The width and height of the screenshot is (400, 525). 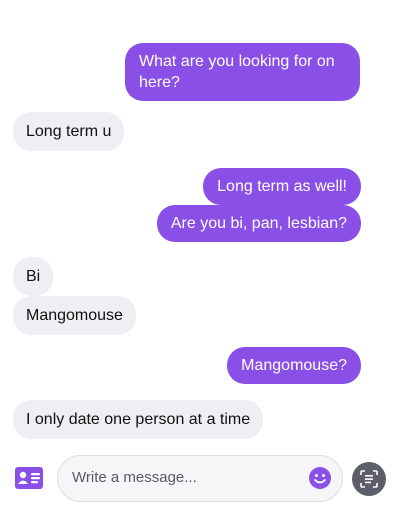 What do you see at coordinates (258, 223) in the screenshot?
I see `message-bubble-outgoing: Are you bi, pan, lesbian?` at bounding box center [258, 223].